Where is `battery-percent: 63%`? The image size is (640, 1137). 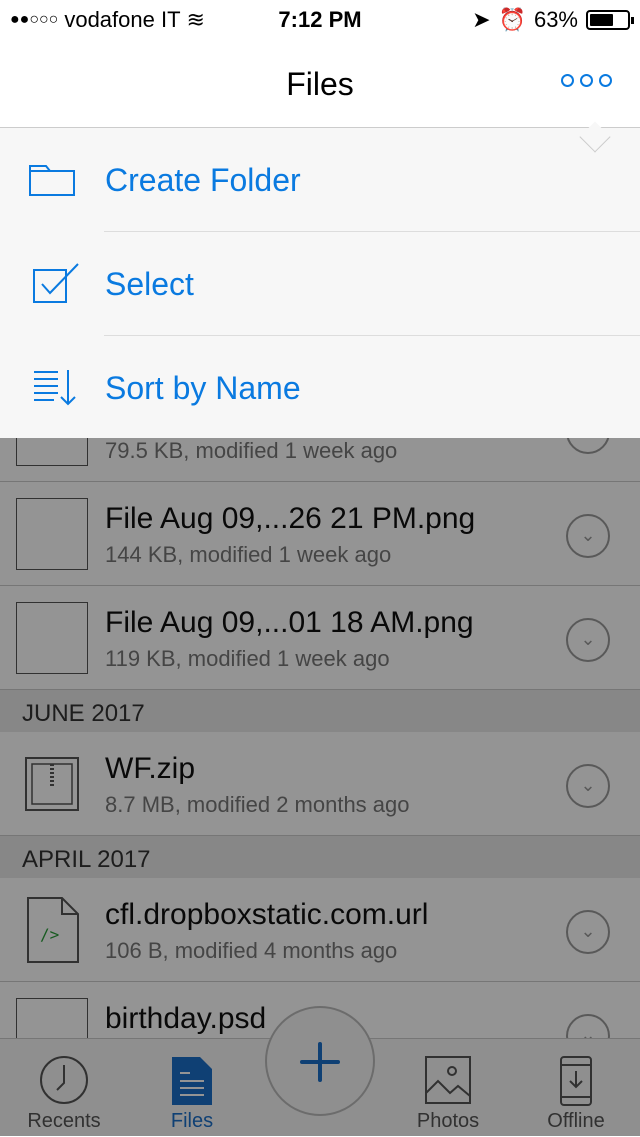
battery-percent: 63% is located at coordinates (555, 19).